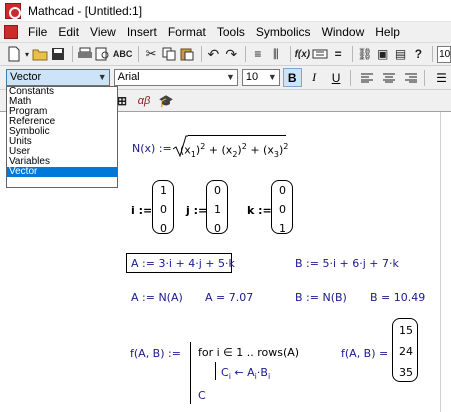 This screenshot has height=412, width=451. I want to click on radicand-plus-1: +, so click(213, 150).